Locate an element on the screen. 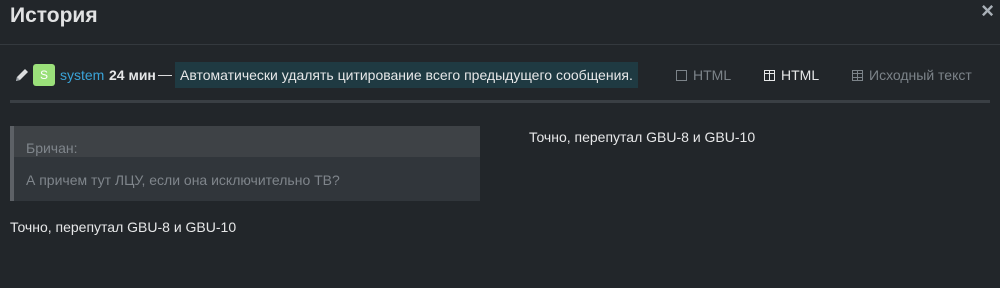 The width and height of the screenshot is (1000, 288). mode-inline-html: HTML is located at coordinates (703, 75).